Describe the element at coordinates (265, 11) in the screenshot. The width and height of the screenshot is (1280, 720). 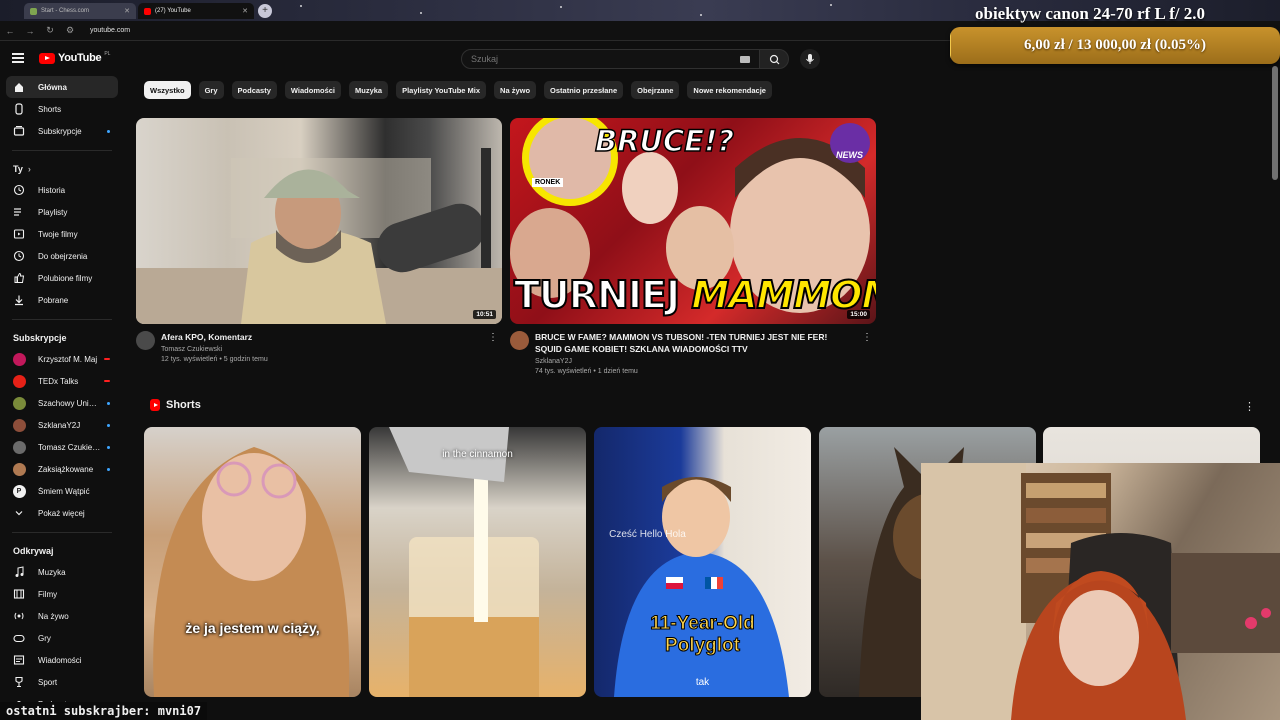
I see `new-tab-button: +` at that location.